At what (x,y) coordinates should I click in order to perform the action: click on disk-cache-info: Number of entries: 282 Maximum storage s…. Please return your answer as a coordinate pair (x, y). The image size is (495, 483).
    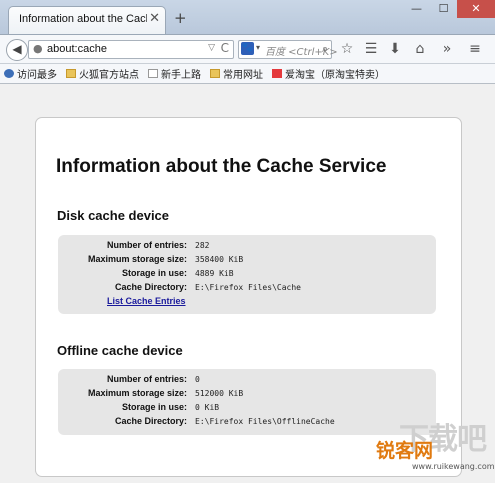
    Looking at the image, I should click on (247, 274).